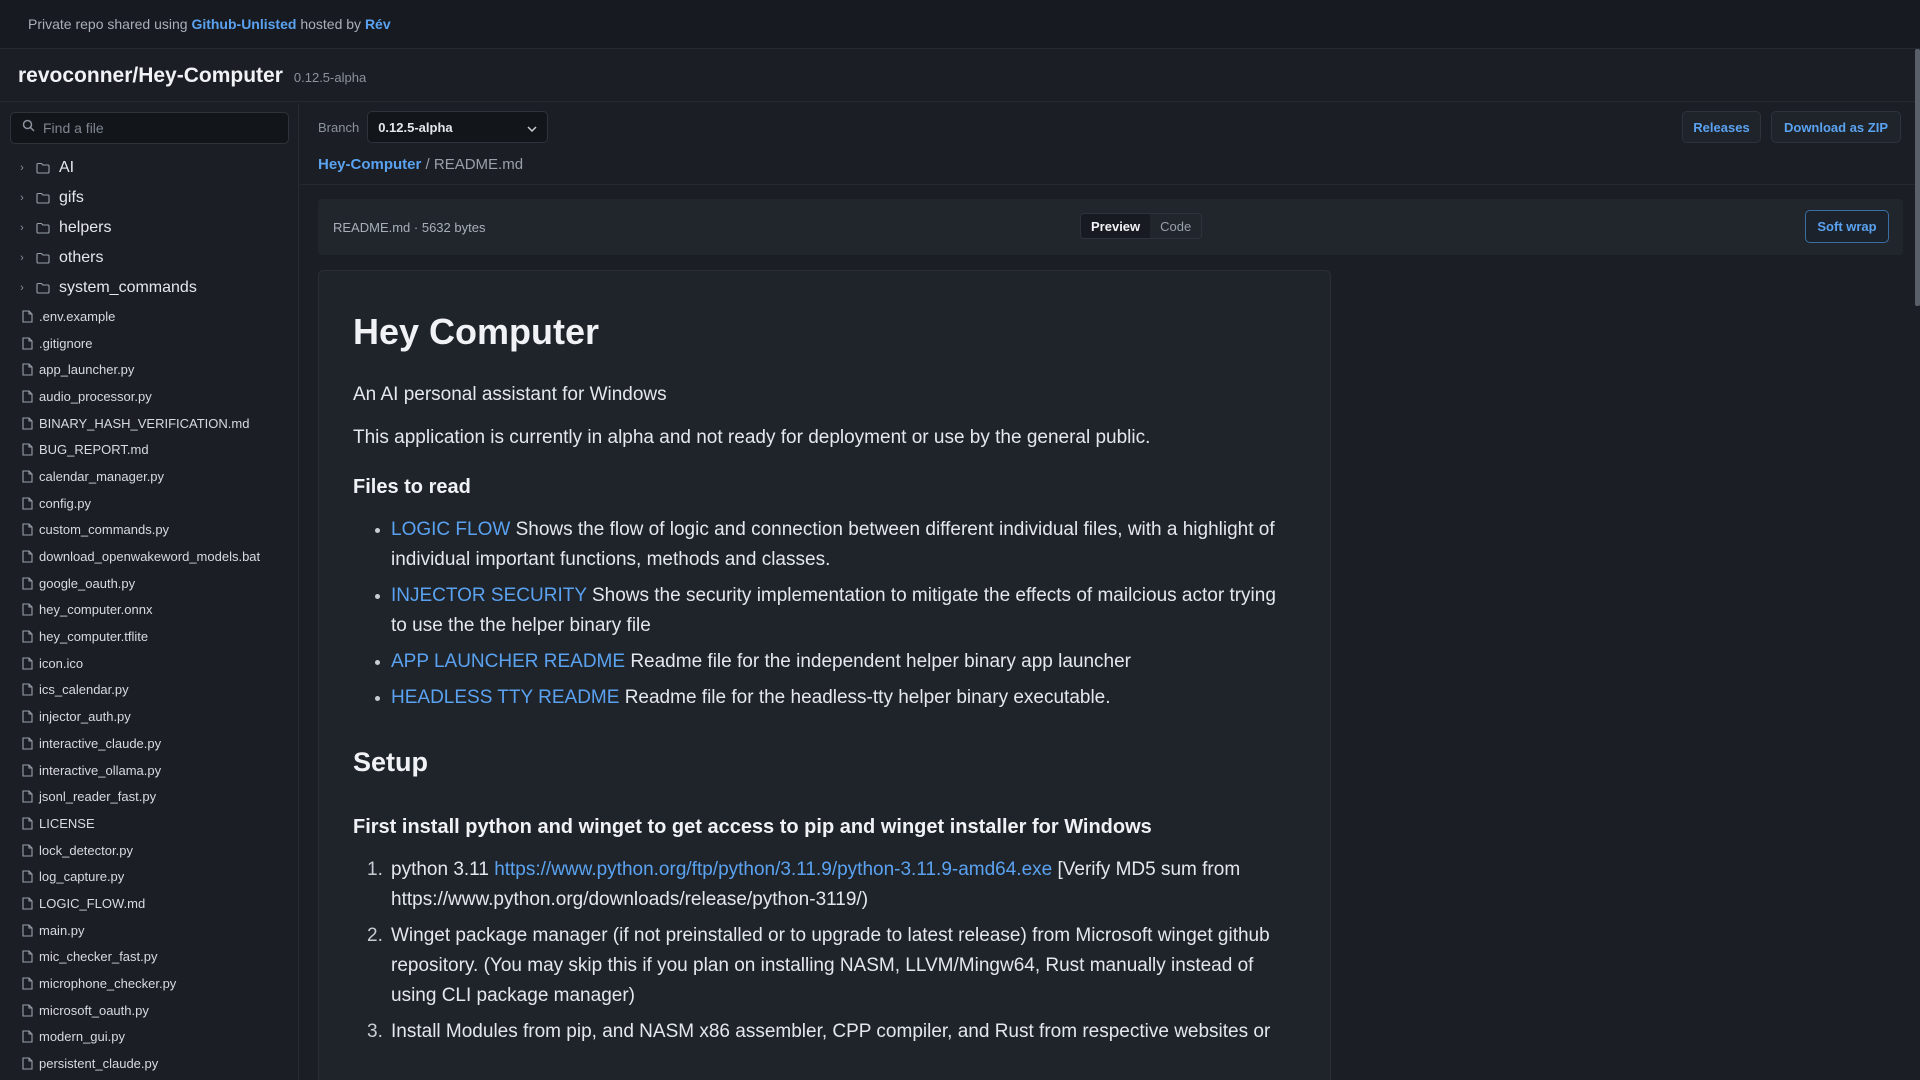 The image size is (1920, 1080). I want to click on file-label: audio_processor.py, so click(95, 396).